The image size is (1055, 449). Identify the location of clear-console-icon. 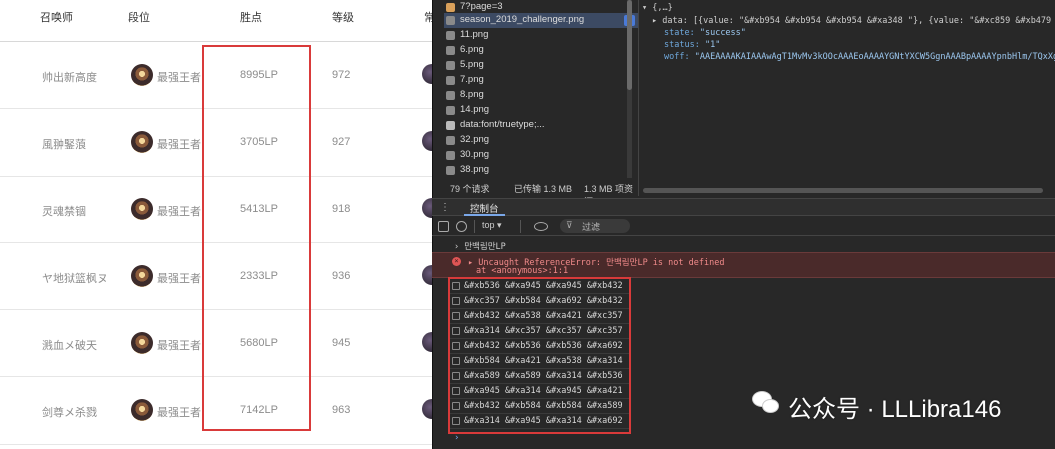
(461, 226).